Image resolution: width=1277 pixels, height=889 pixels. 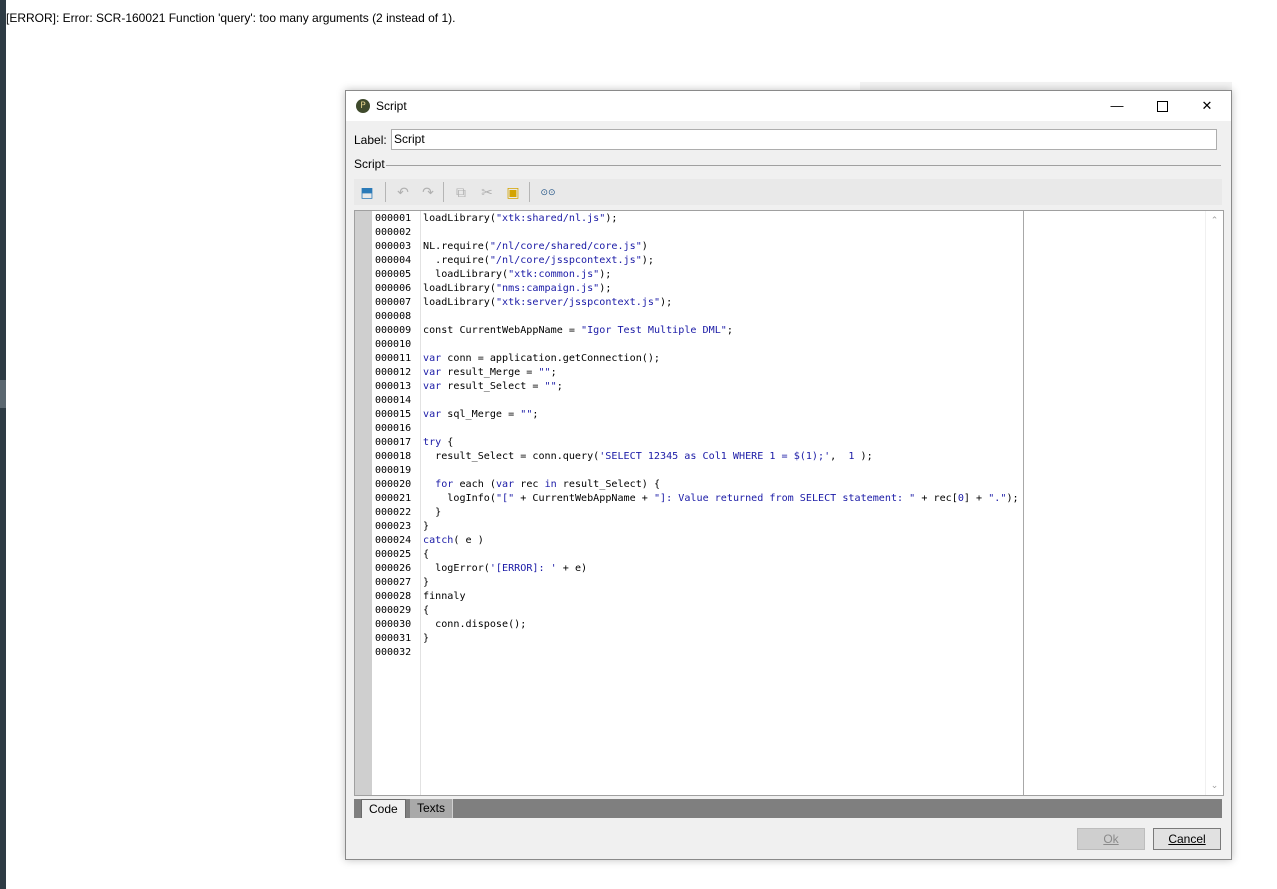 What do you see at coordinates (538, 261) in the screenshot?
I see `code-line: .require("/nl/core/jsspcontext.js");` at bounding box center [538, 261].